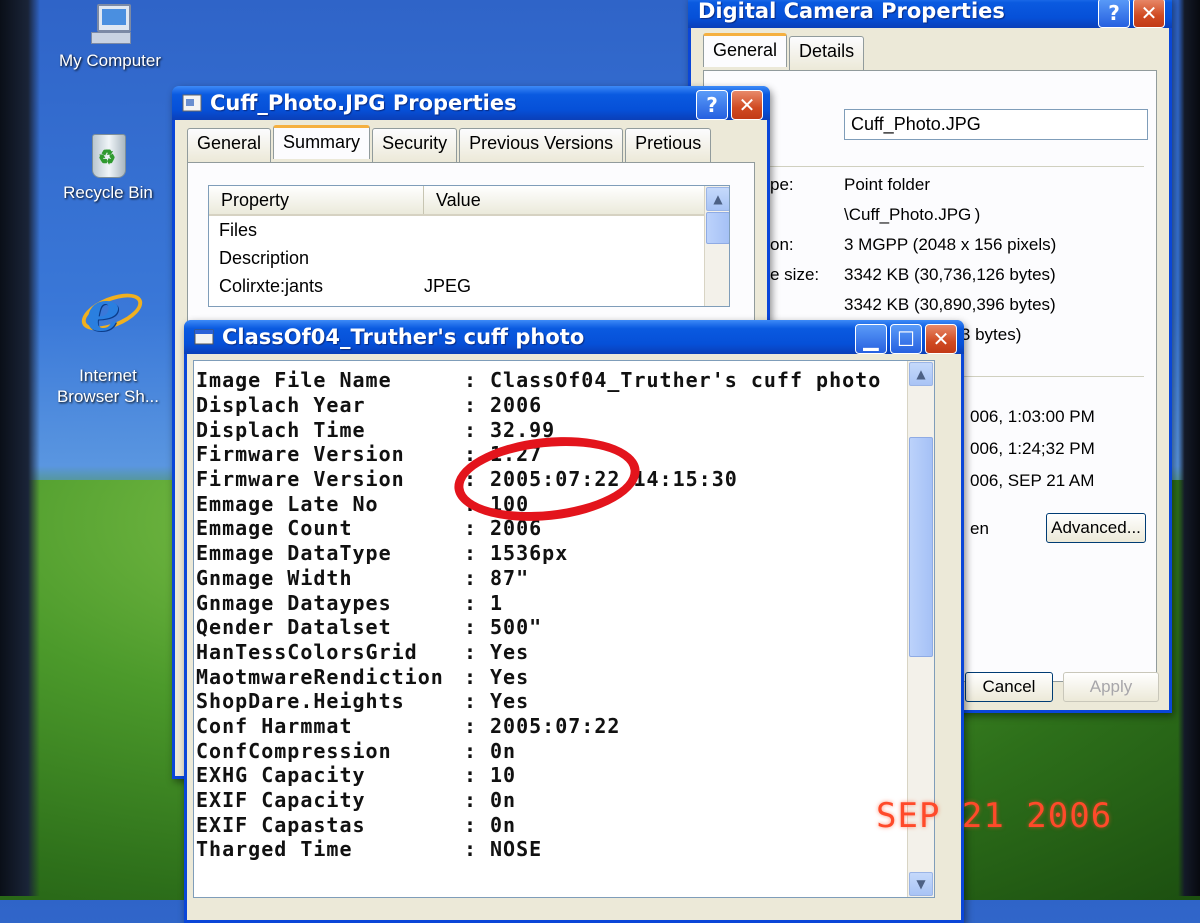 The image size is (1200, 923). I want to click on metadata-row: Emmage DataType:1536px, so click(564, 553).